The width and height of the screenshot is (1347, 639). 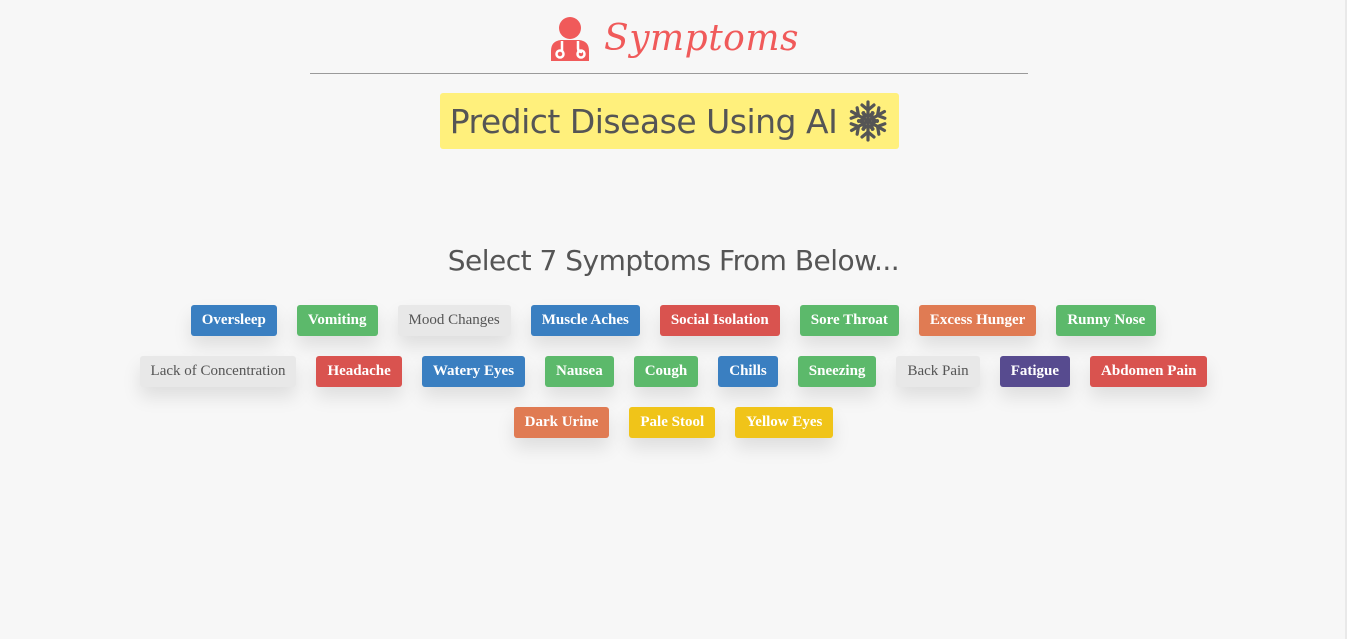 I want to click on symptom-chip-cough: Cough, so click(x=666, y=371).